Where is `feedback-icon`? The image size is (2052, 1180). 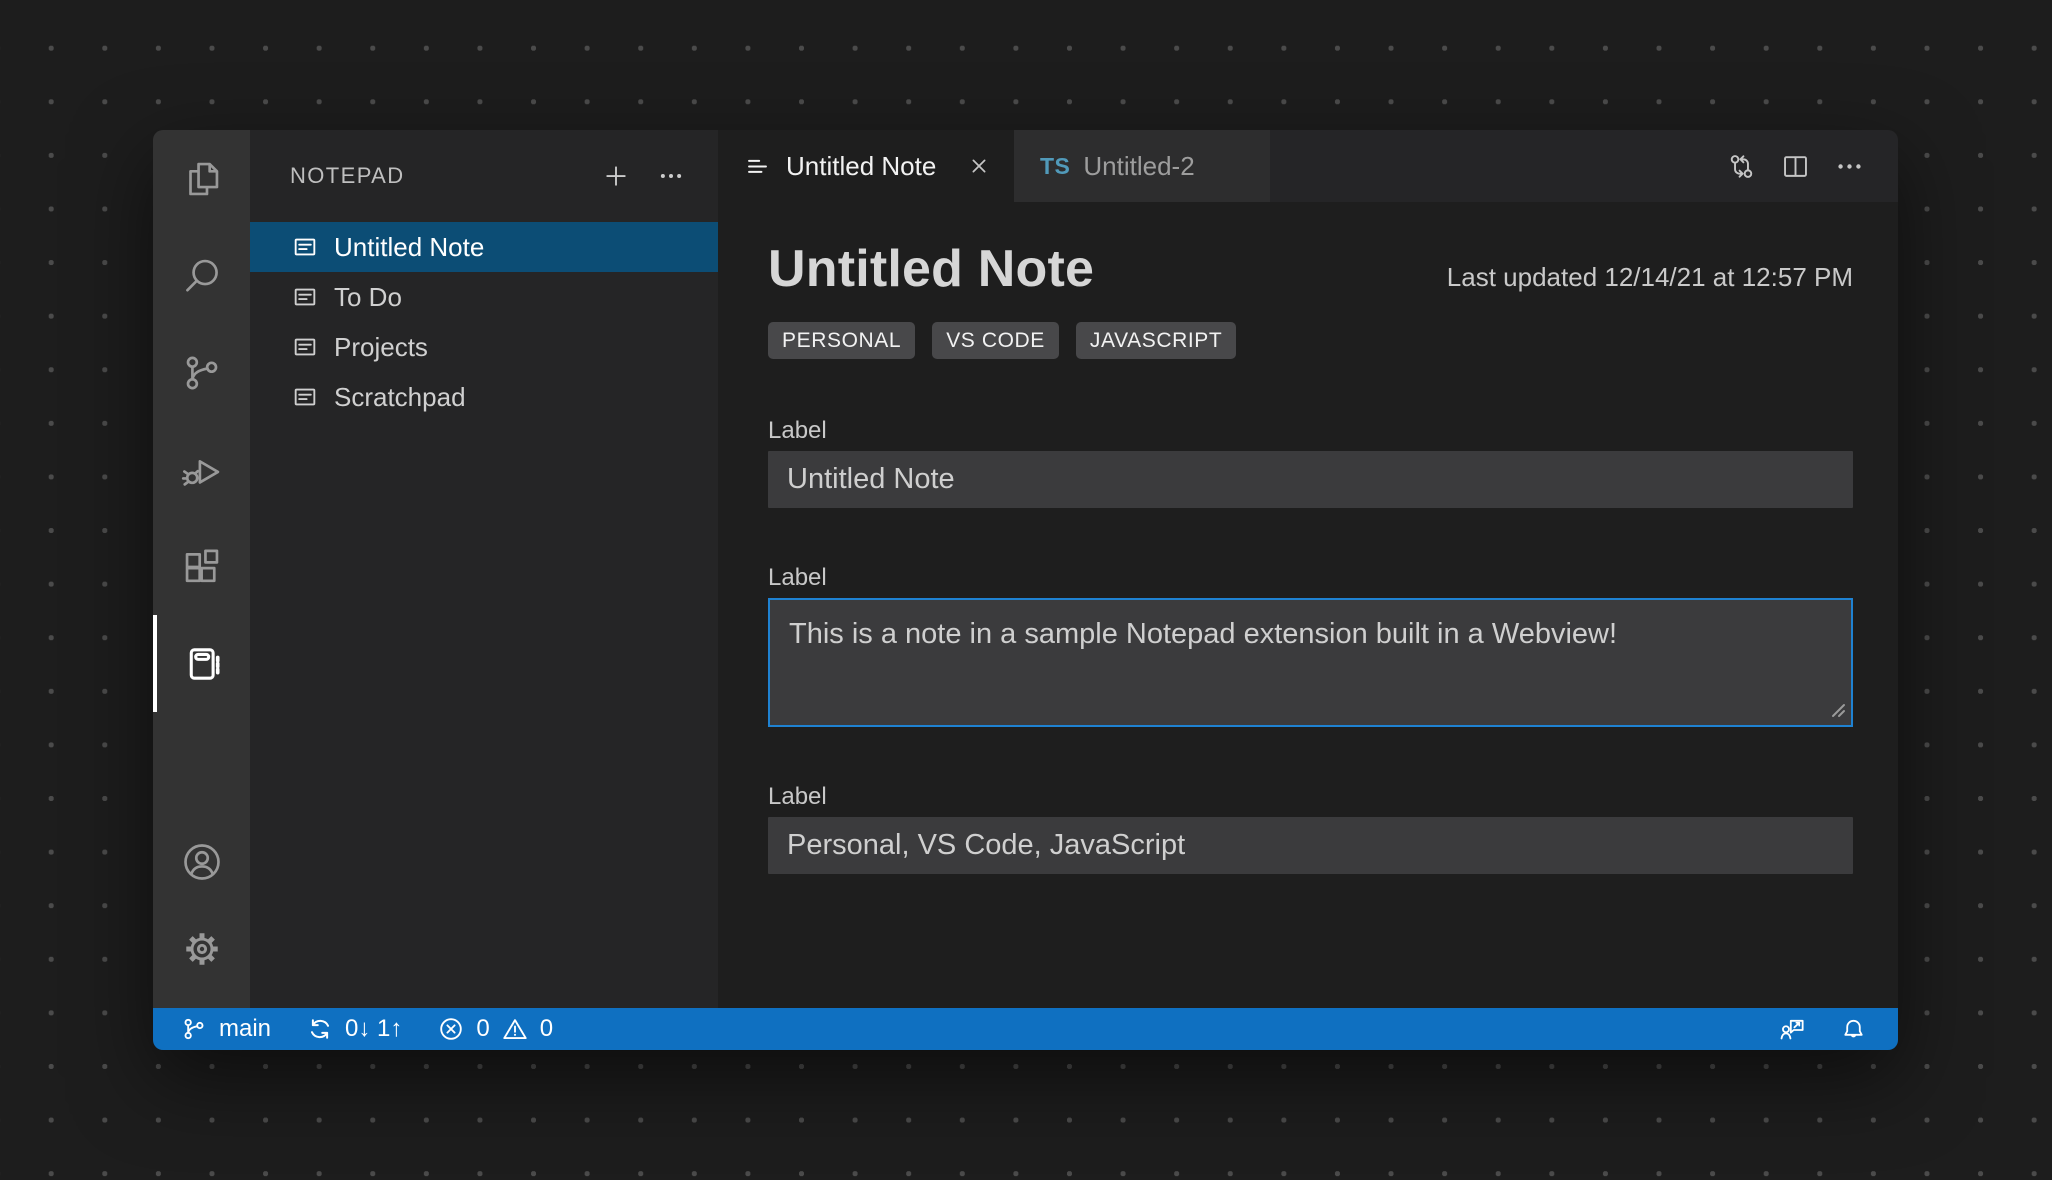
feedback-icon is located at coordinates (1792, 1029).